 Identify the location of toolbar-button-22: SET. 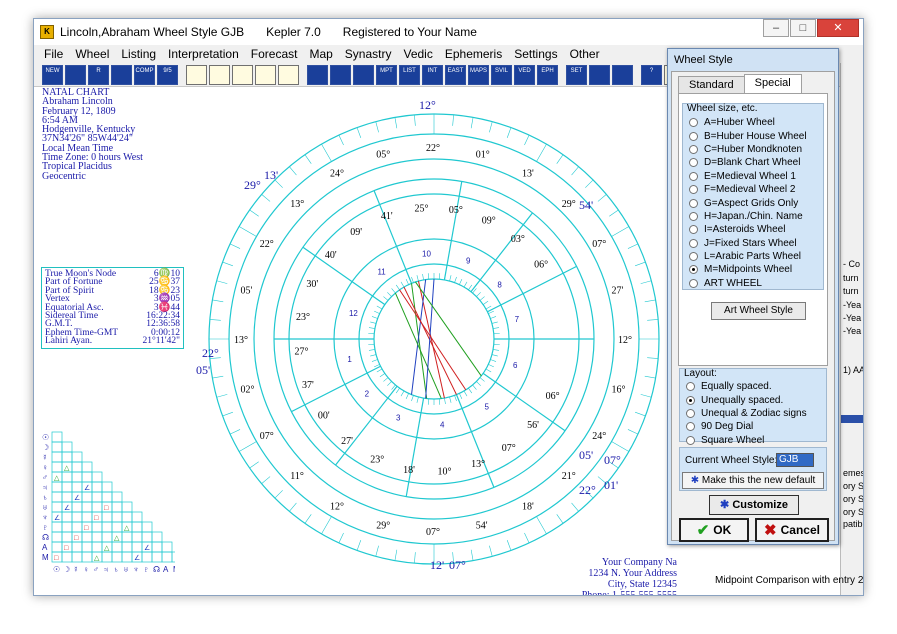
(576, 74).